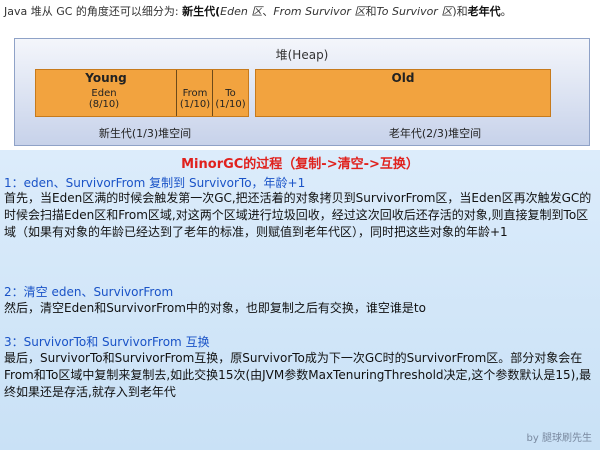 This screenshot has width=600, height=450. I want to click on intro-end: 。, so click(506, 11).